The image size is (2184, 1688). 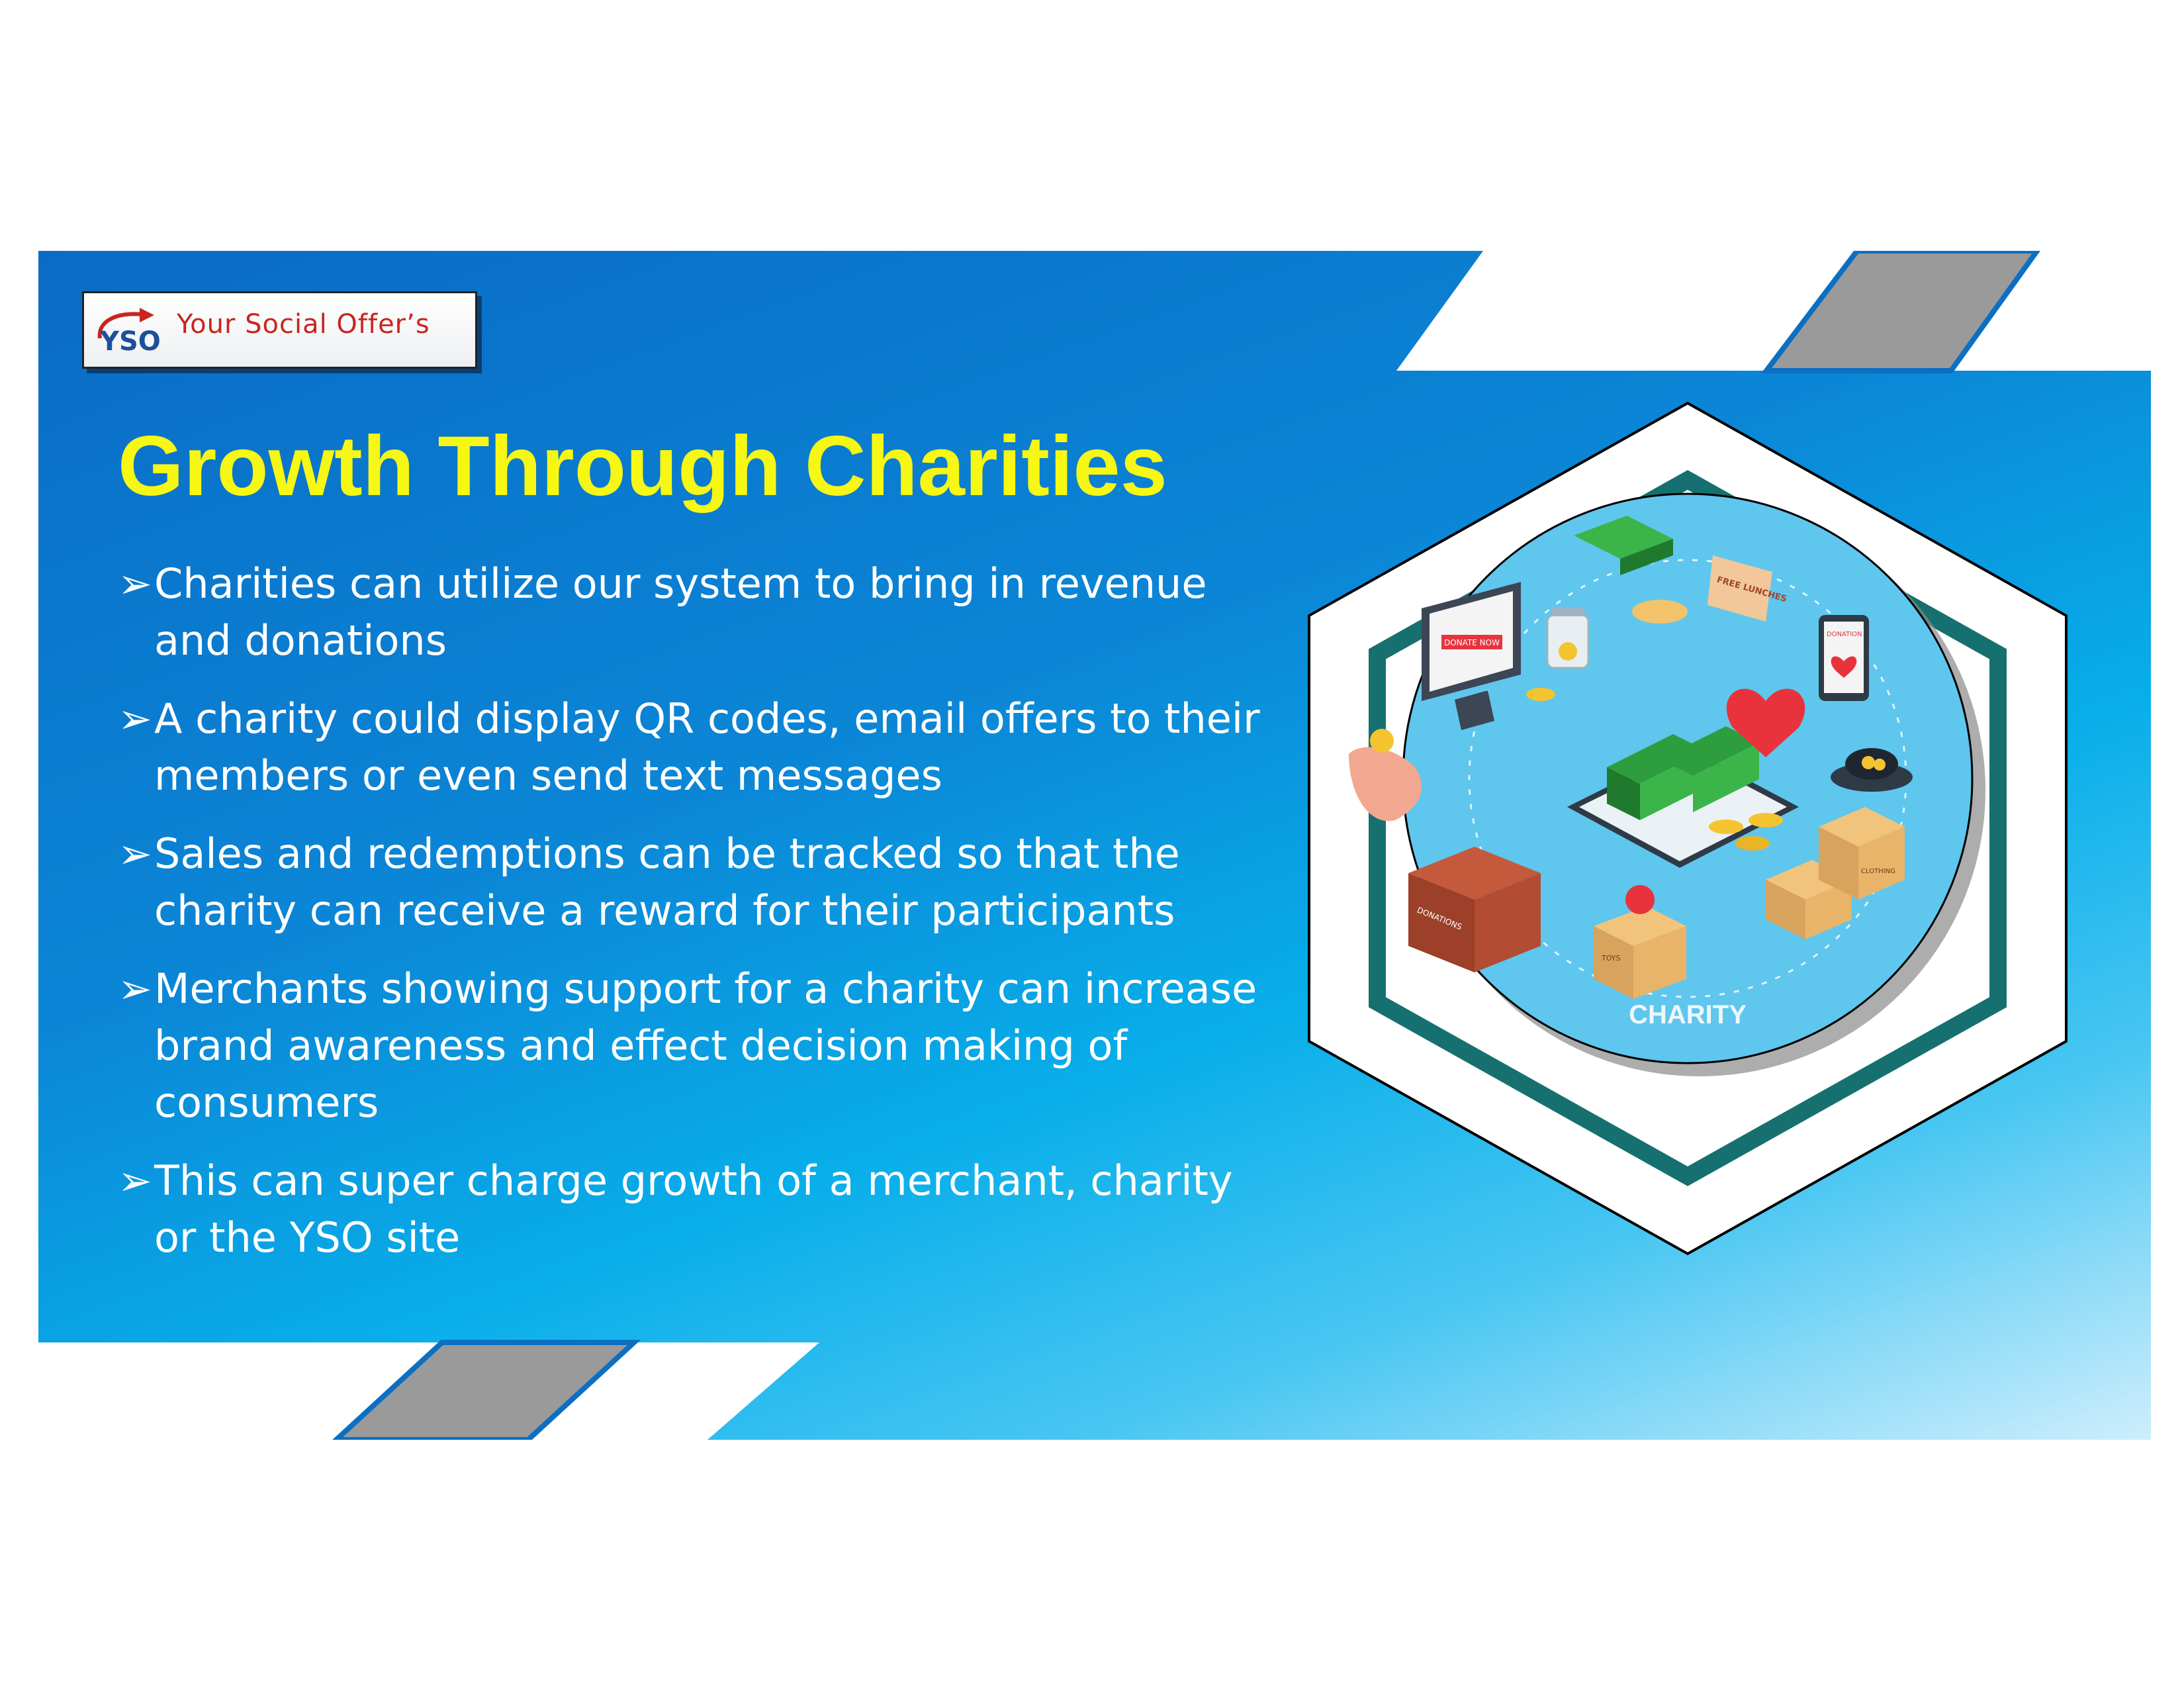 What do you see at coordinates (1568, 638) in the screenshot?
I see `donation-jar-icon` at bounding box center [1568, 638].